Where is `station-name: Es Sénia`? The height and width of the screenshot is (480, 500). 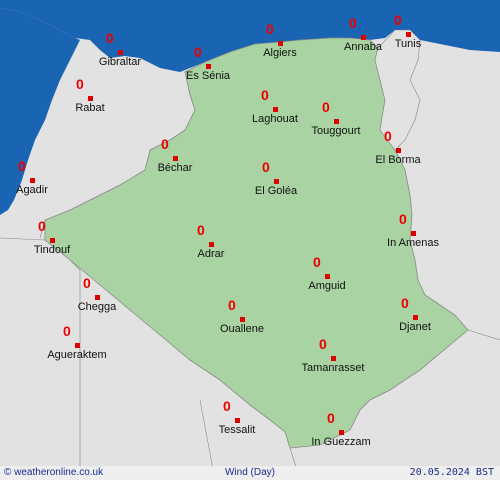
station-name: Es Sénia is located at coordinates (208, 76).